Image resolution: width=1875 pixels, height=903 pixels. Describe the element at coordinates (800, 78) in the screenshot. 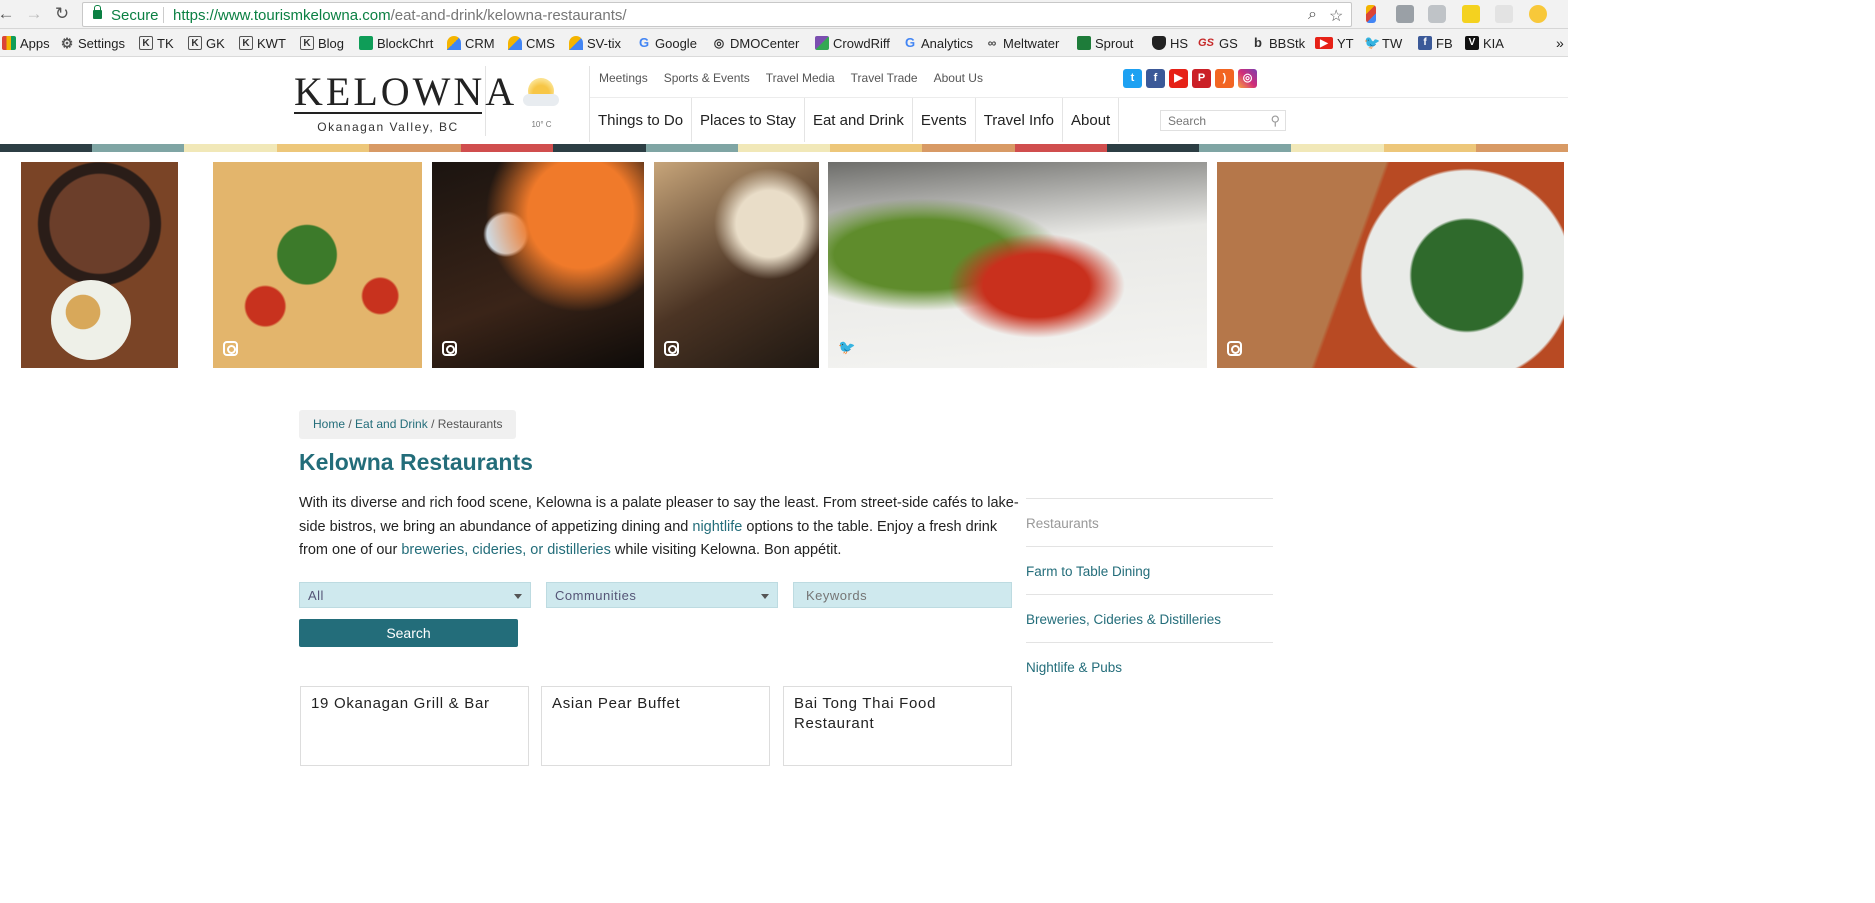

I see `top-link-travel-media: Travel Media` at that location.